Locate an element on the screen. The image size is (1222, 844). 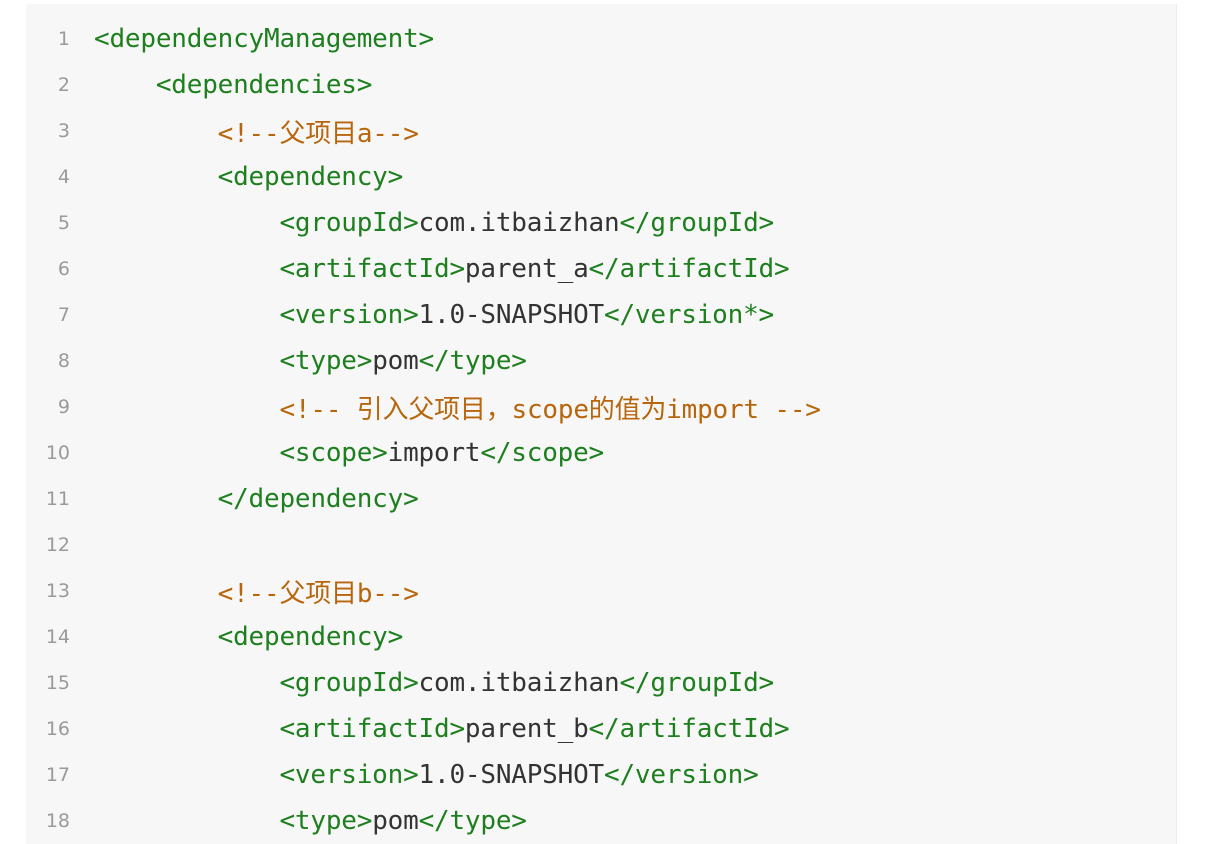
code-line: 10 <scope>import</scope> is located at coordinates (601, 453).